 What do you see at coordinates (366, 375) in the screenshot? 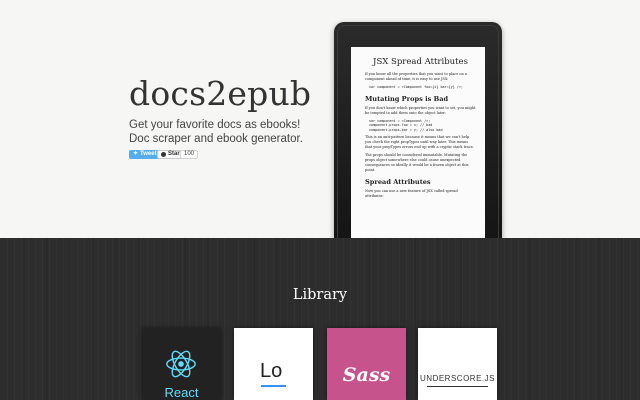
I see `book-sass-label: Sass` at bounding box center [366, 375].